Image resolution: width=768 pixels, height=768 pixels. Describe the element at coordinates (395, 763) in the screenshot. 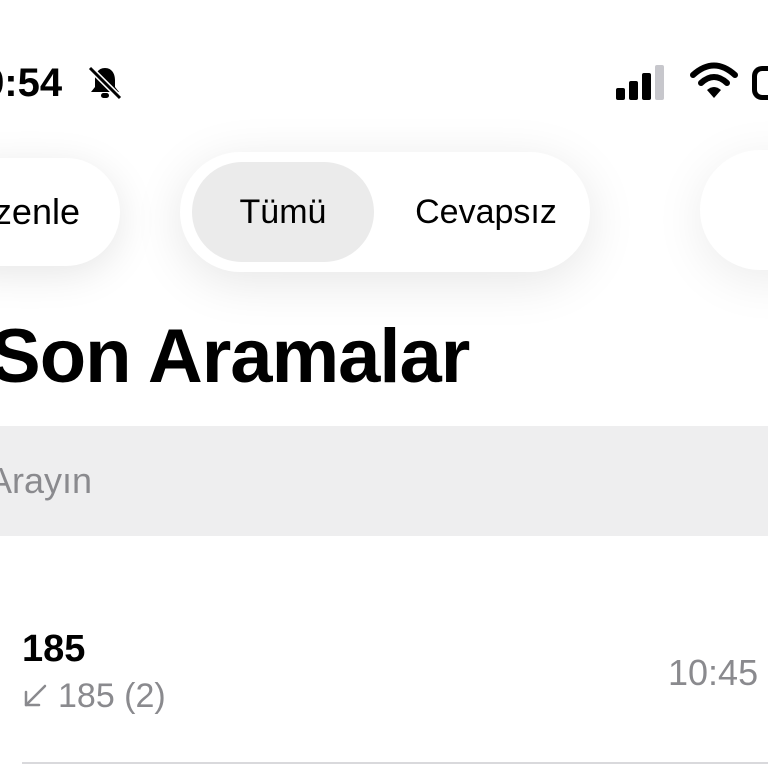

I see `row-divider` at that location.